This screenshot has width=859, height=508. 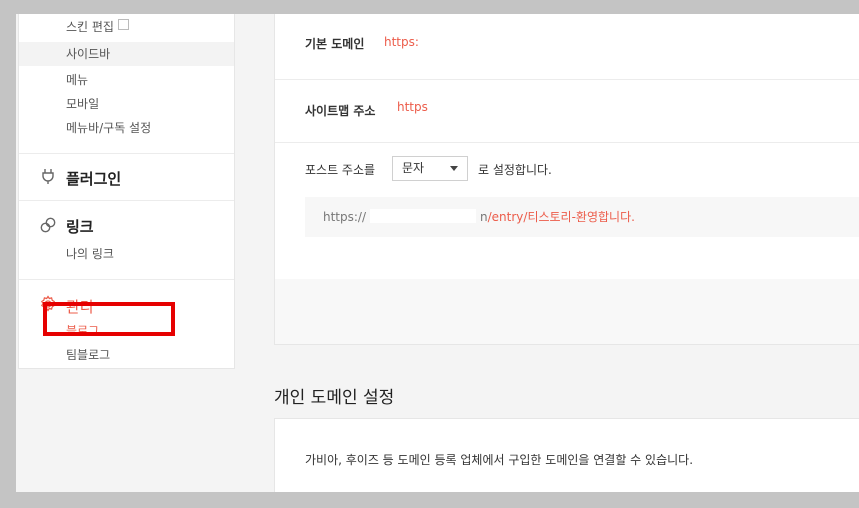 I want to click on post-address-select-value: 문자, so click(x=413, y=168).